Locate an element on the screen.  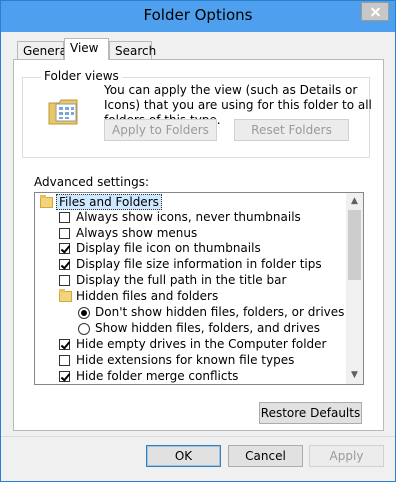
close-button is located at coordinates (375, 11).